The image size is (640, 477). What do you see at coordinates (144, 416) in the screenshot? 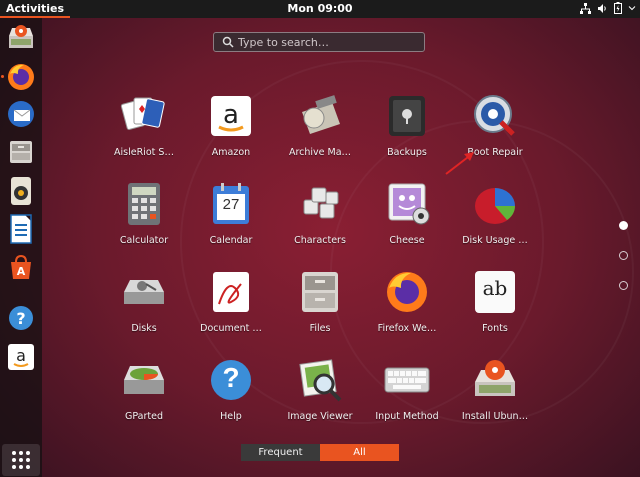
I see `app-label: GParted` at bounding box center [144, 416].